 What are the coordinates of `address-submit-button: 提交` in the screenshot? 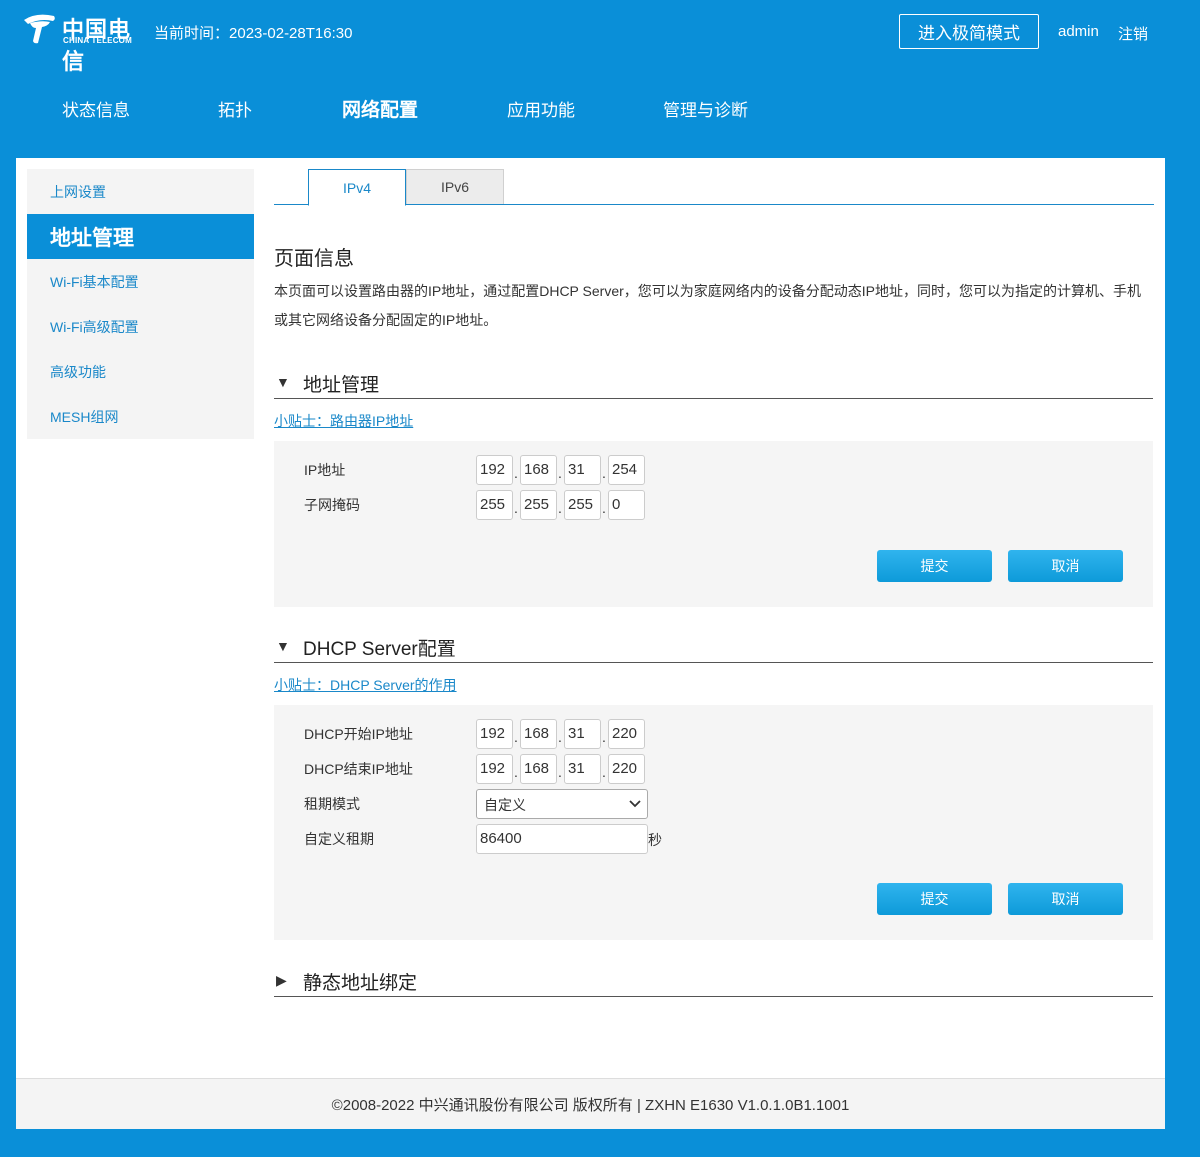 It's located at (934, 566).